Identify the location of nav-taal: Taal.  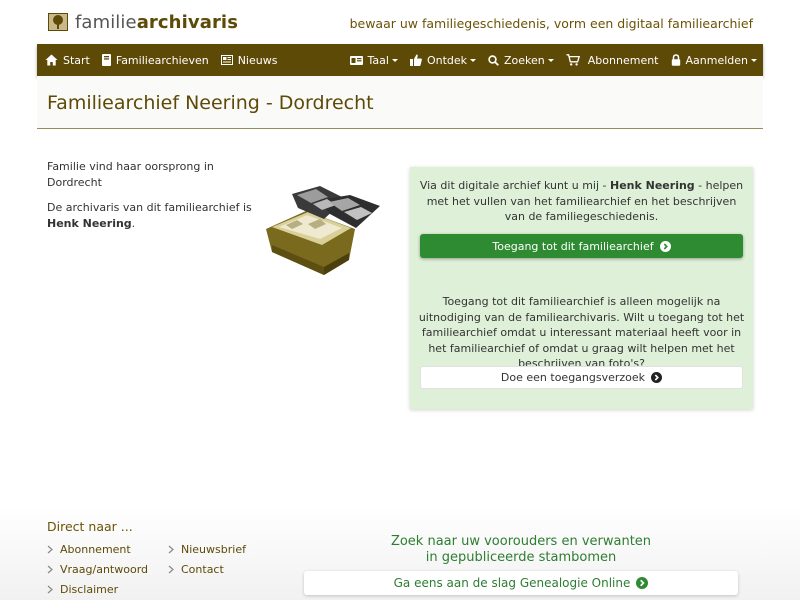
(374, 60).